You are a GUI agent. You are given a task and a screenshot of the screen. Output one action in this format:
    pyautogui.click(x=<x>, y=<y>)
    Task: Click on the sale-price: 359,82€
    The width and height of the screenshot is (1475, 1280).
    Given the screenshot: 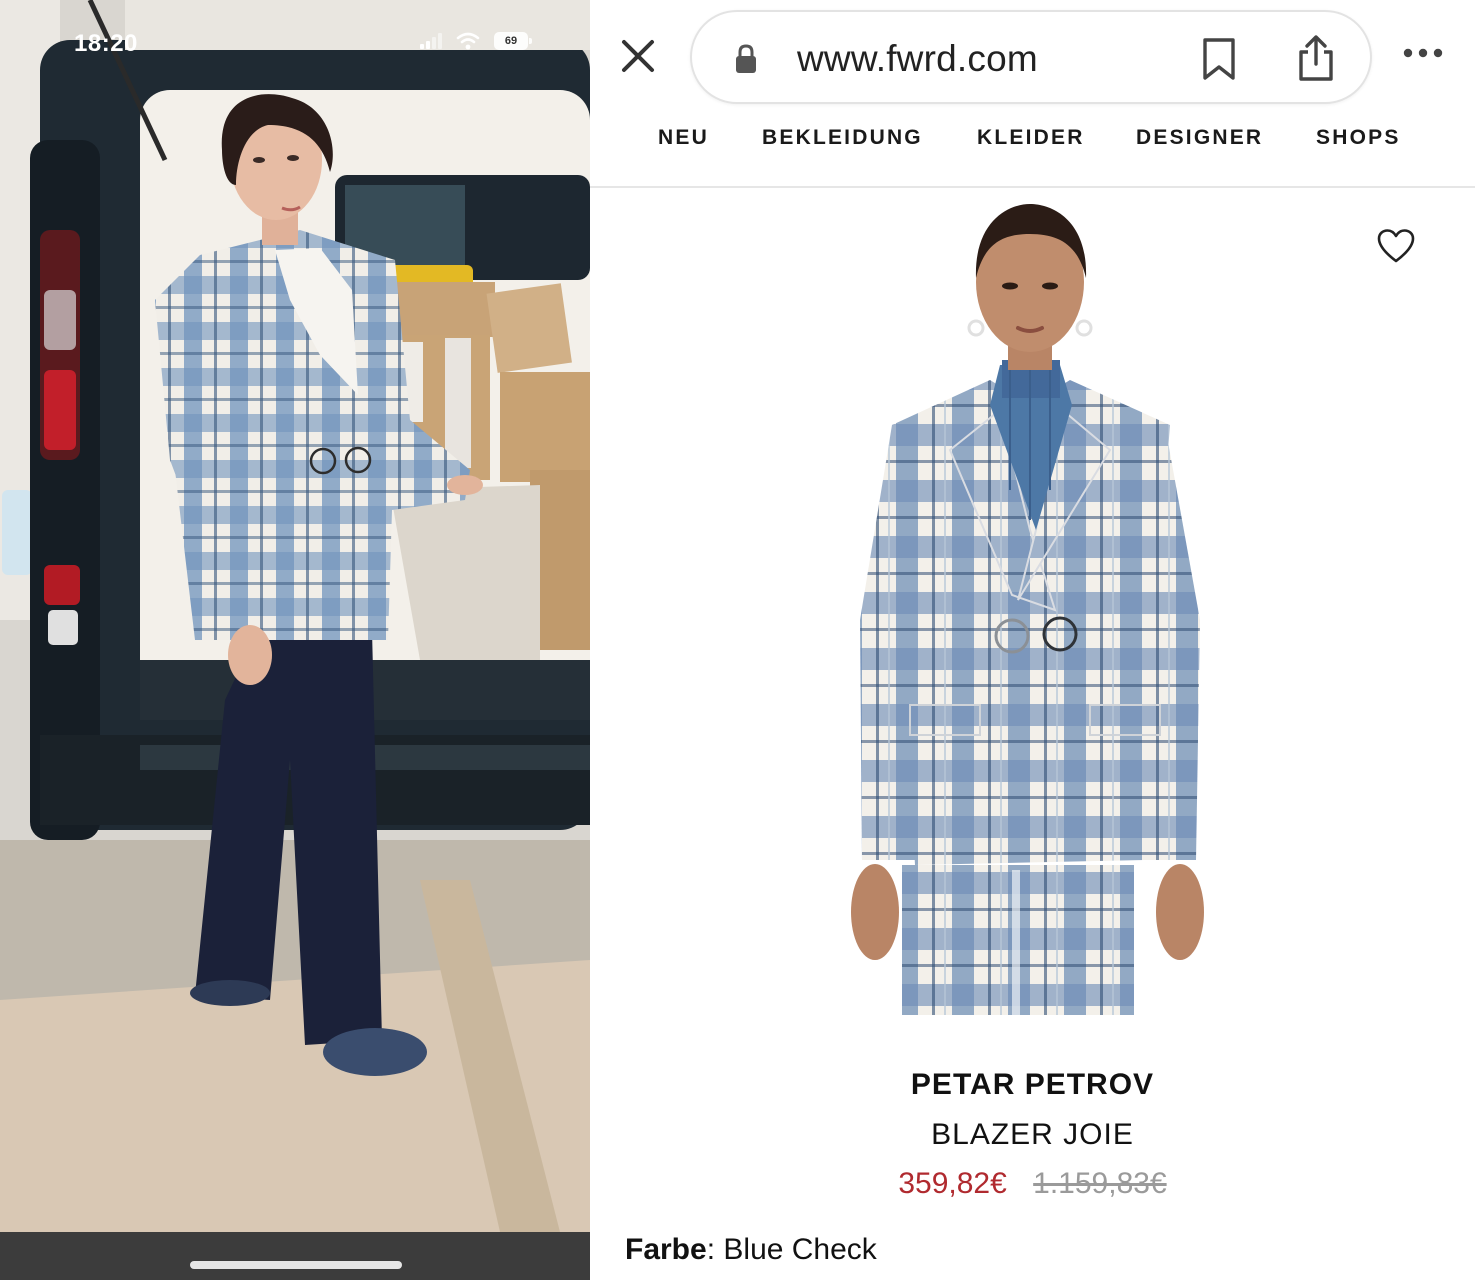 What is the action you would take?
    pyautogui.click(x=952, y=1183)
    